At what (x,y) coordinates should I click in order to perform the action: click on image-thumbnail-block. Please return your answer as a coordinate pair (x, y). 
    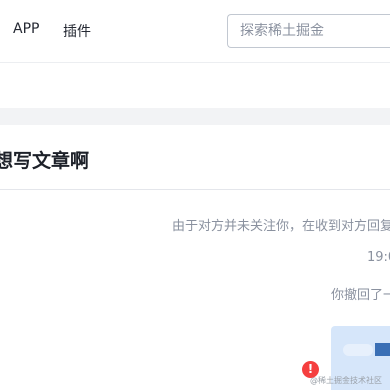
    Looking at the image, I should click on (382, 349).